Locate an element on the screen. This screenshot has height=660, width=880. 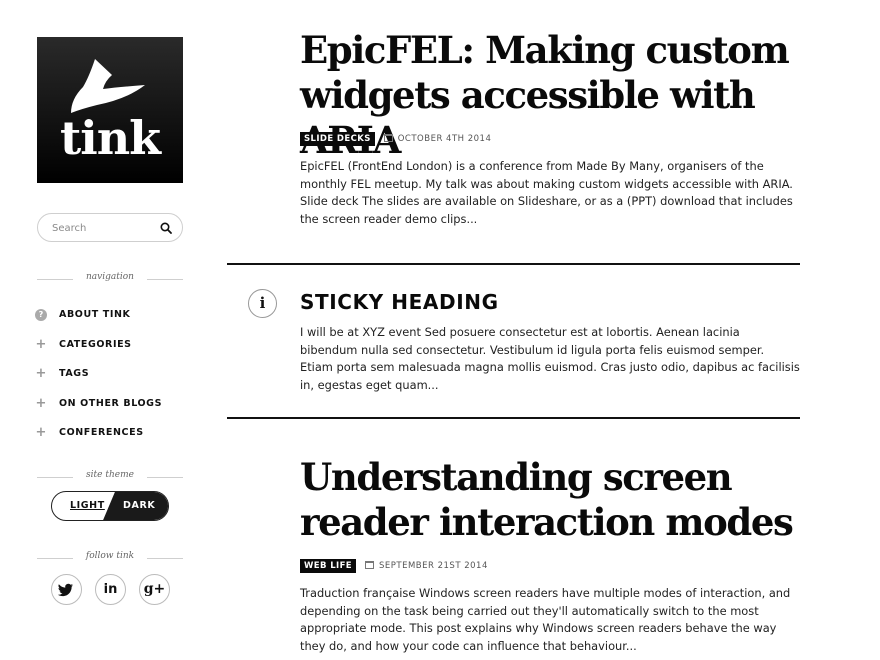
post-meta: WEB LIFE SEPTEMBER 21ST 2014 is located at coordinates (394, 564).